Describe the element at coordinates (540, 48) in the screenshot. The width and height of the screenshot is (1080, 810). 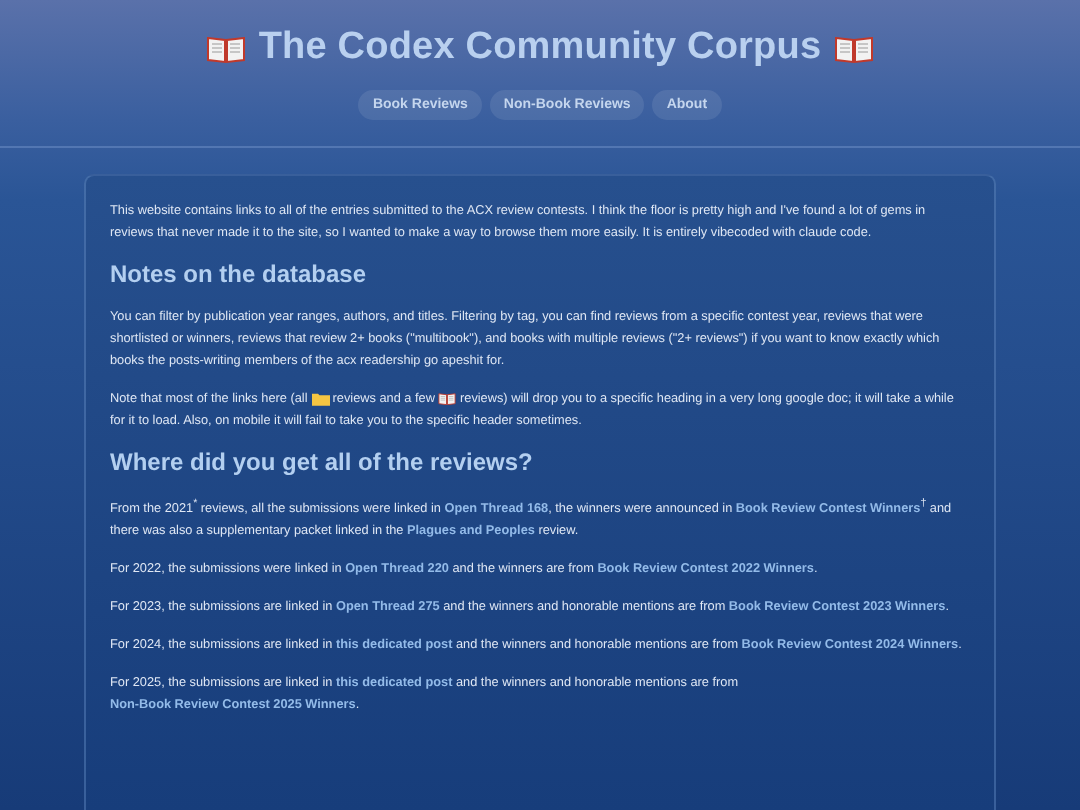
I see `site-title: The Codex Community Corpus` at that location.